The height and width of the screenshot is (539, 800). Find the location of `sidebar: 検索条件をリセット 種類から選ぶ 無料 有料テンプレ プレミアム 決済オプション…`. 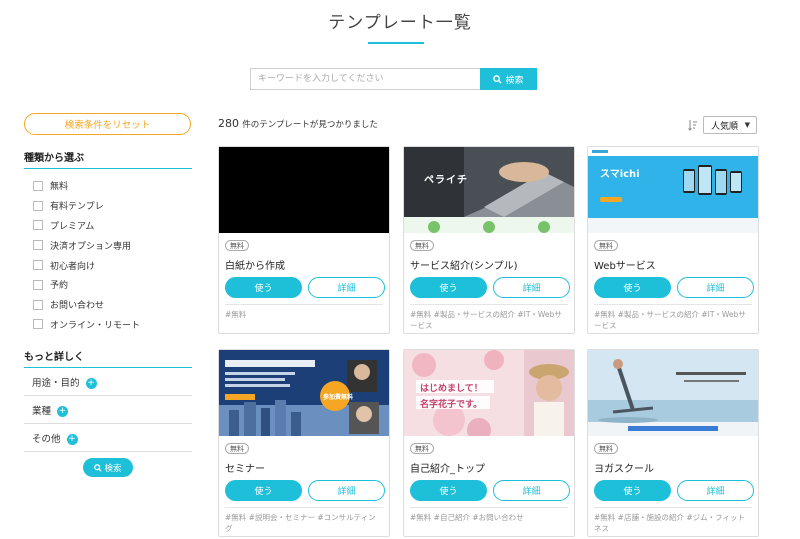

sidebar: 検索条件をリセット 種類から選ぶ 無料 有料テンプレ プレミアム 決済オプション… is located at coordinates (108, 295).